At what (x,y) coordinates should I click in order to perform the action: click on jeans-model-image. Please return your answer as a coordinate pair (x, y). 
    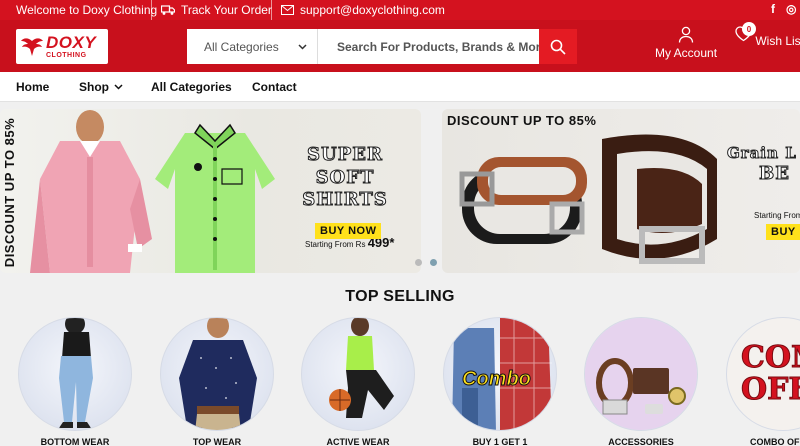
    Looking at the image, I should click on (76, 373).